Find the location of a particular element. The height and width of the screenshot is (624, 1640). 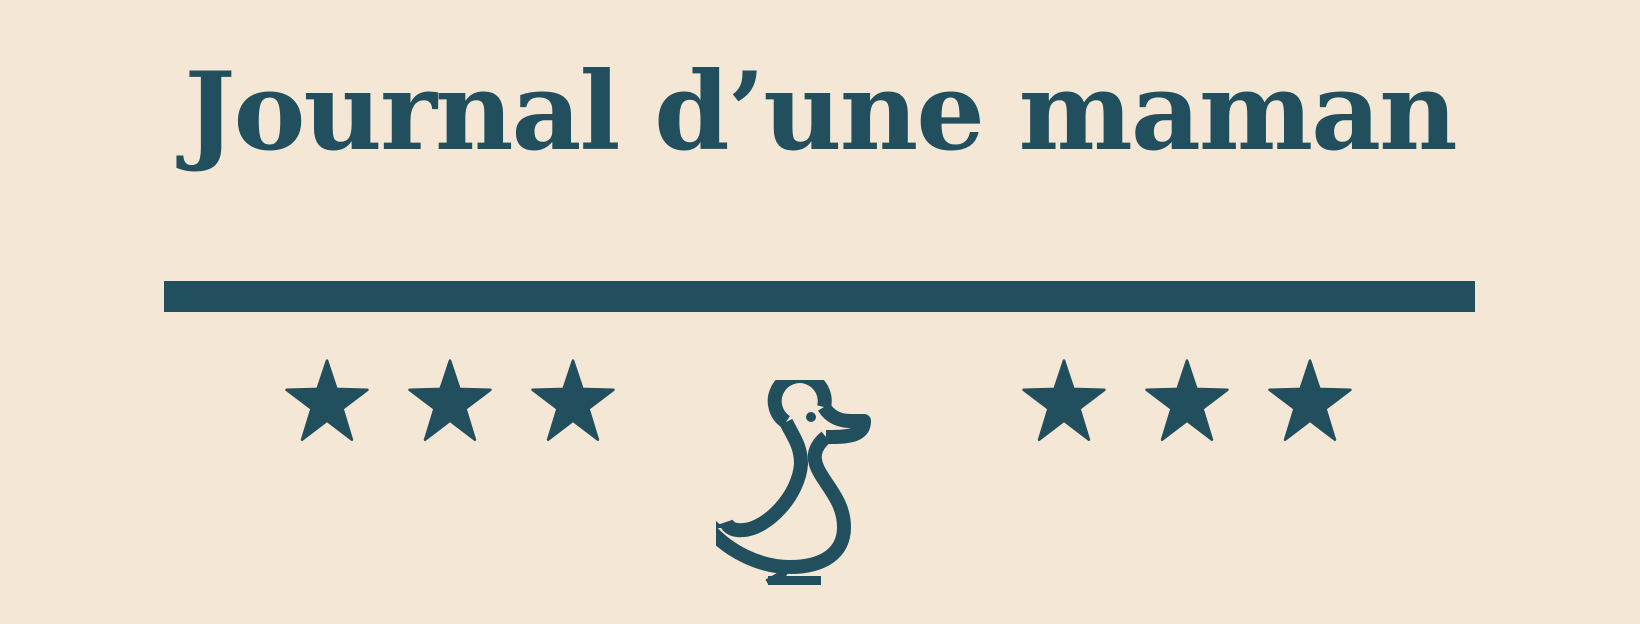

duck-icon is located at coordinates (816, 482).